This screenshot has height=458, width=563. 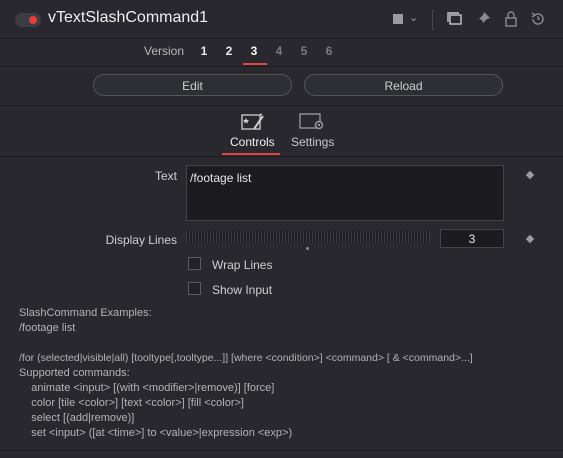 What do you see at coordinates (229, 51) in the screenshot?
I see `version-2: 2` at bounding box center [229, 51].